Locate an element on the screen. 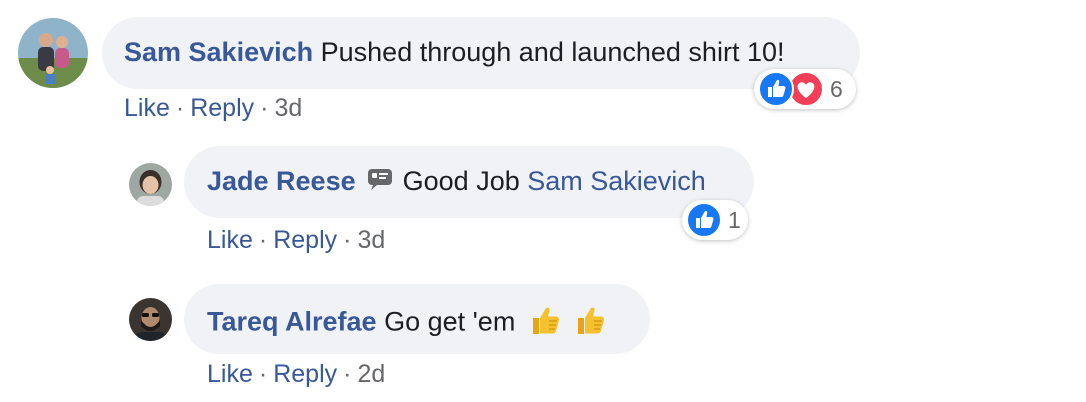 The image size is (1086, 402). comment-bubble: Jade Reese Good Job Sam Sakievich is located at coordinates (469, 182).